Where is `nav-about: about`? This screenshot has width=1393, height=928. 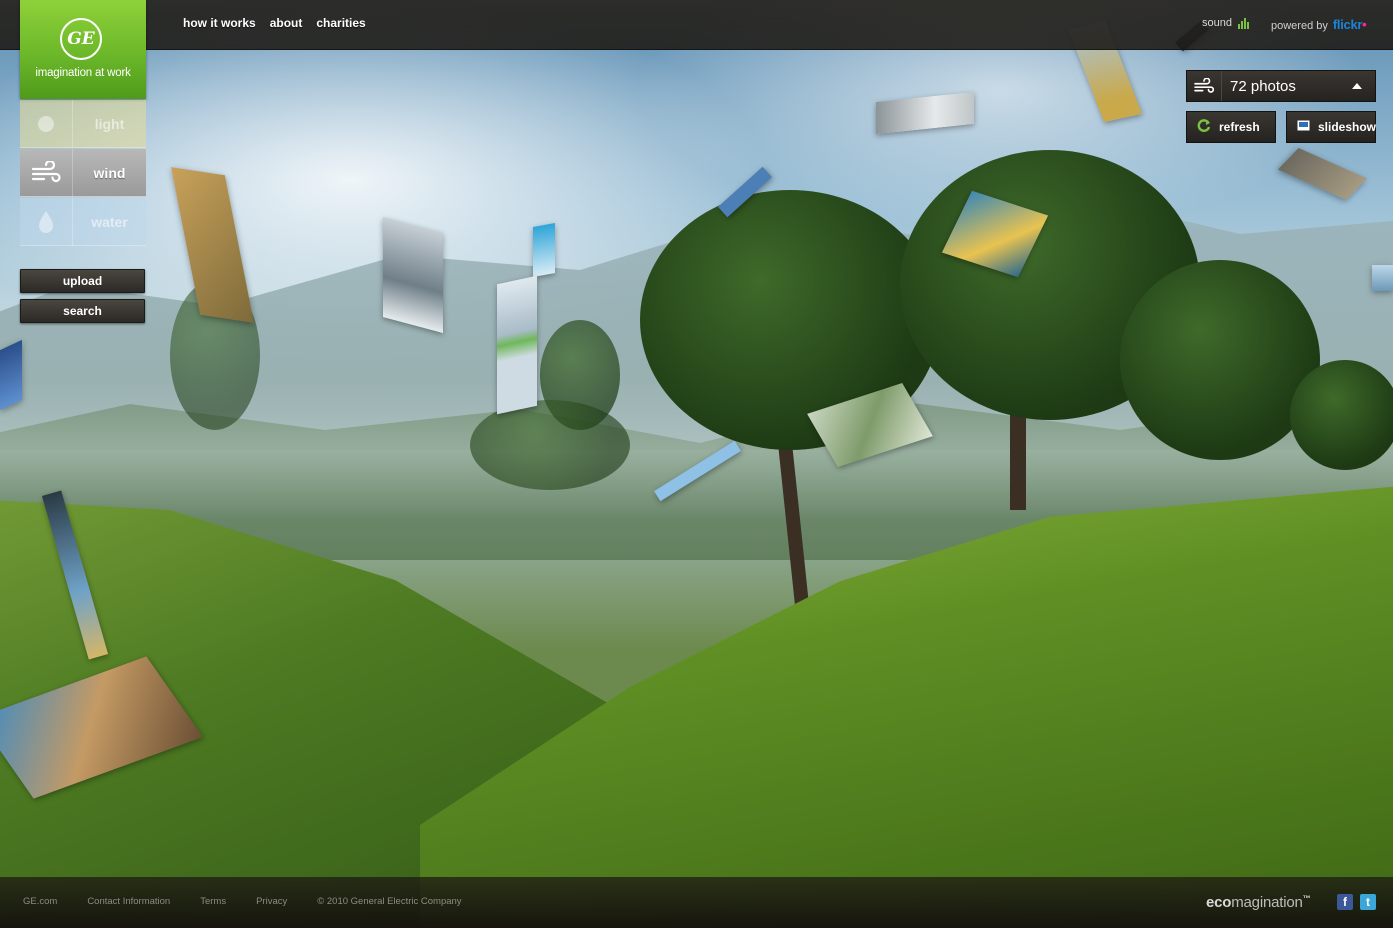 nav-about: about is located at coordinates (286, 23).